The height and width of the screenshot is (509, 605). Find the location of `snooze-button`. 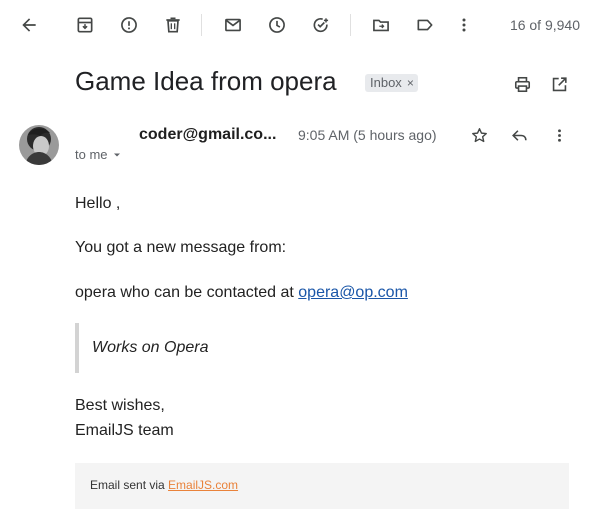

snooze-button is located at coordinates (277, 25).